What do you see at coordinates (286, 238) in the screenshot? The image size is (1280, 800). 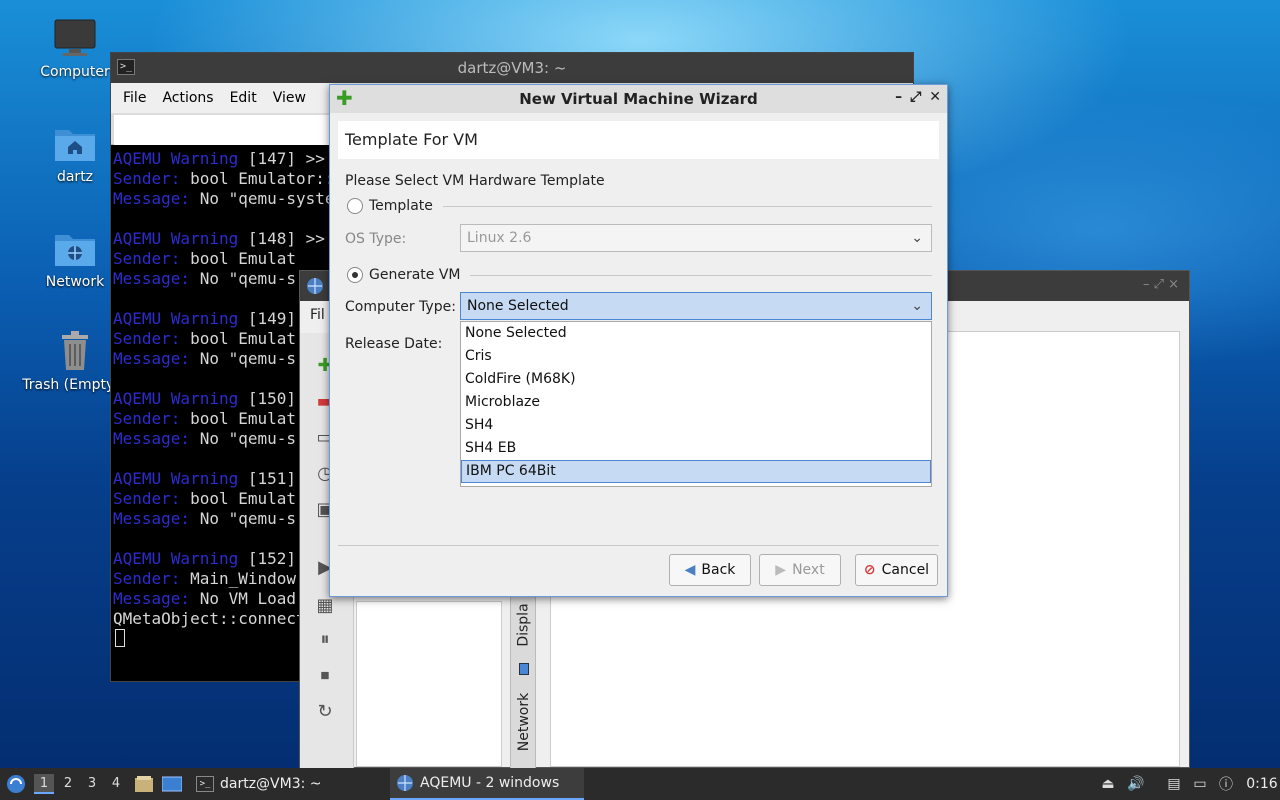 I see `console-line-text: [148] >>` at bounding box center [286, 238].